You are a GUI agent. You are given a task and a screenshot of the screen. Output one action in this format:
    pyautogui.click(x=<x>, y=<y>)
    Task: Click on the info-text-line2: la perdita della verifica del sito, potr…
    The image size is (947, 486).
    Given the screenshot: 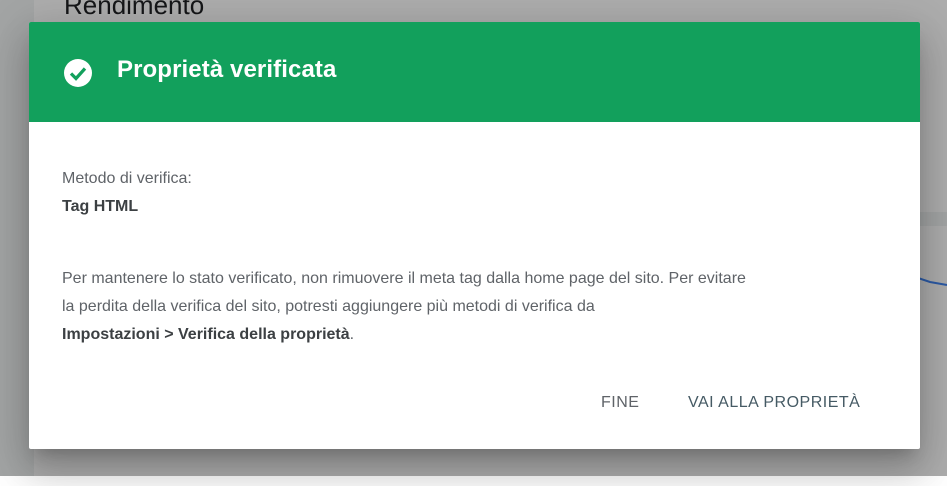 What is the action you would take?
    pyautogui.click(x=328, y=306)
    